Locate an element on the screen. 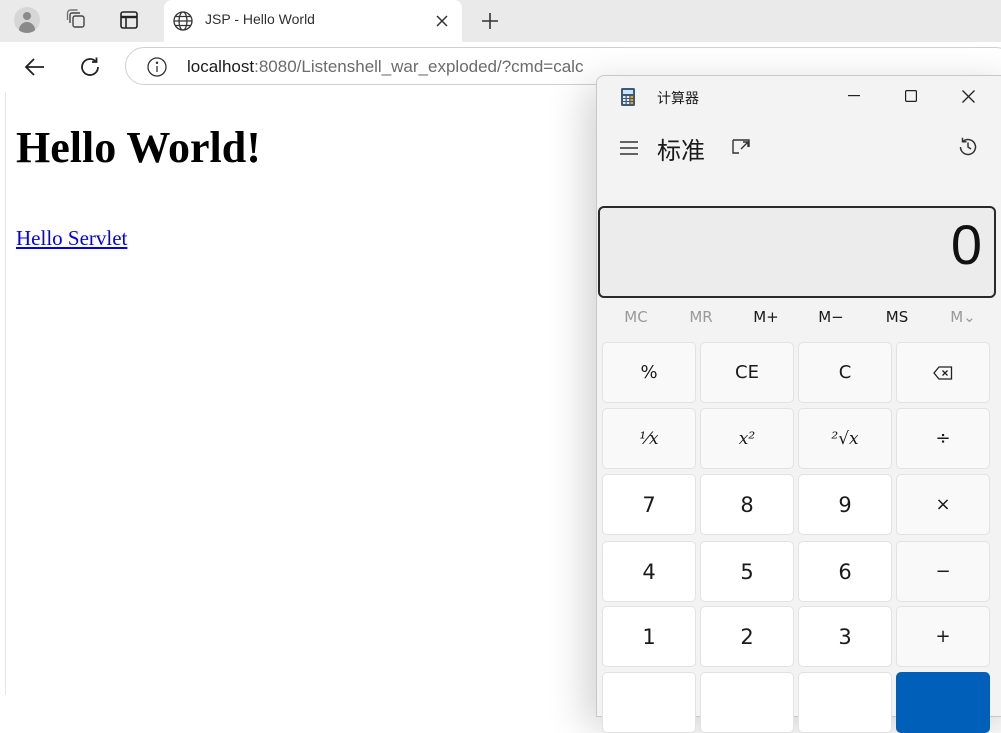  back-button is located at coordinates (35, 67).